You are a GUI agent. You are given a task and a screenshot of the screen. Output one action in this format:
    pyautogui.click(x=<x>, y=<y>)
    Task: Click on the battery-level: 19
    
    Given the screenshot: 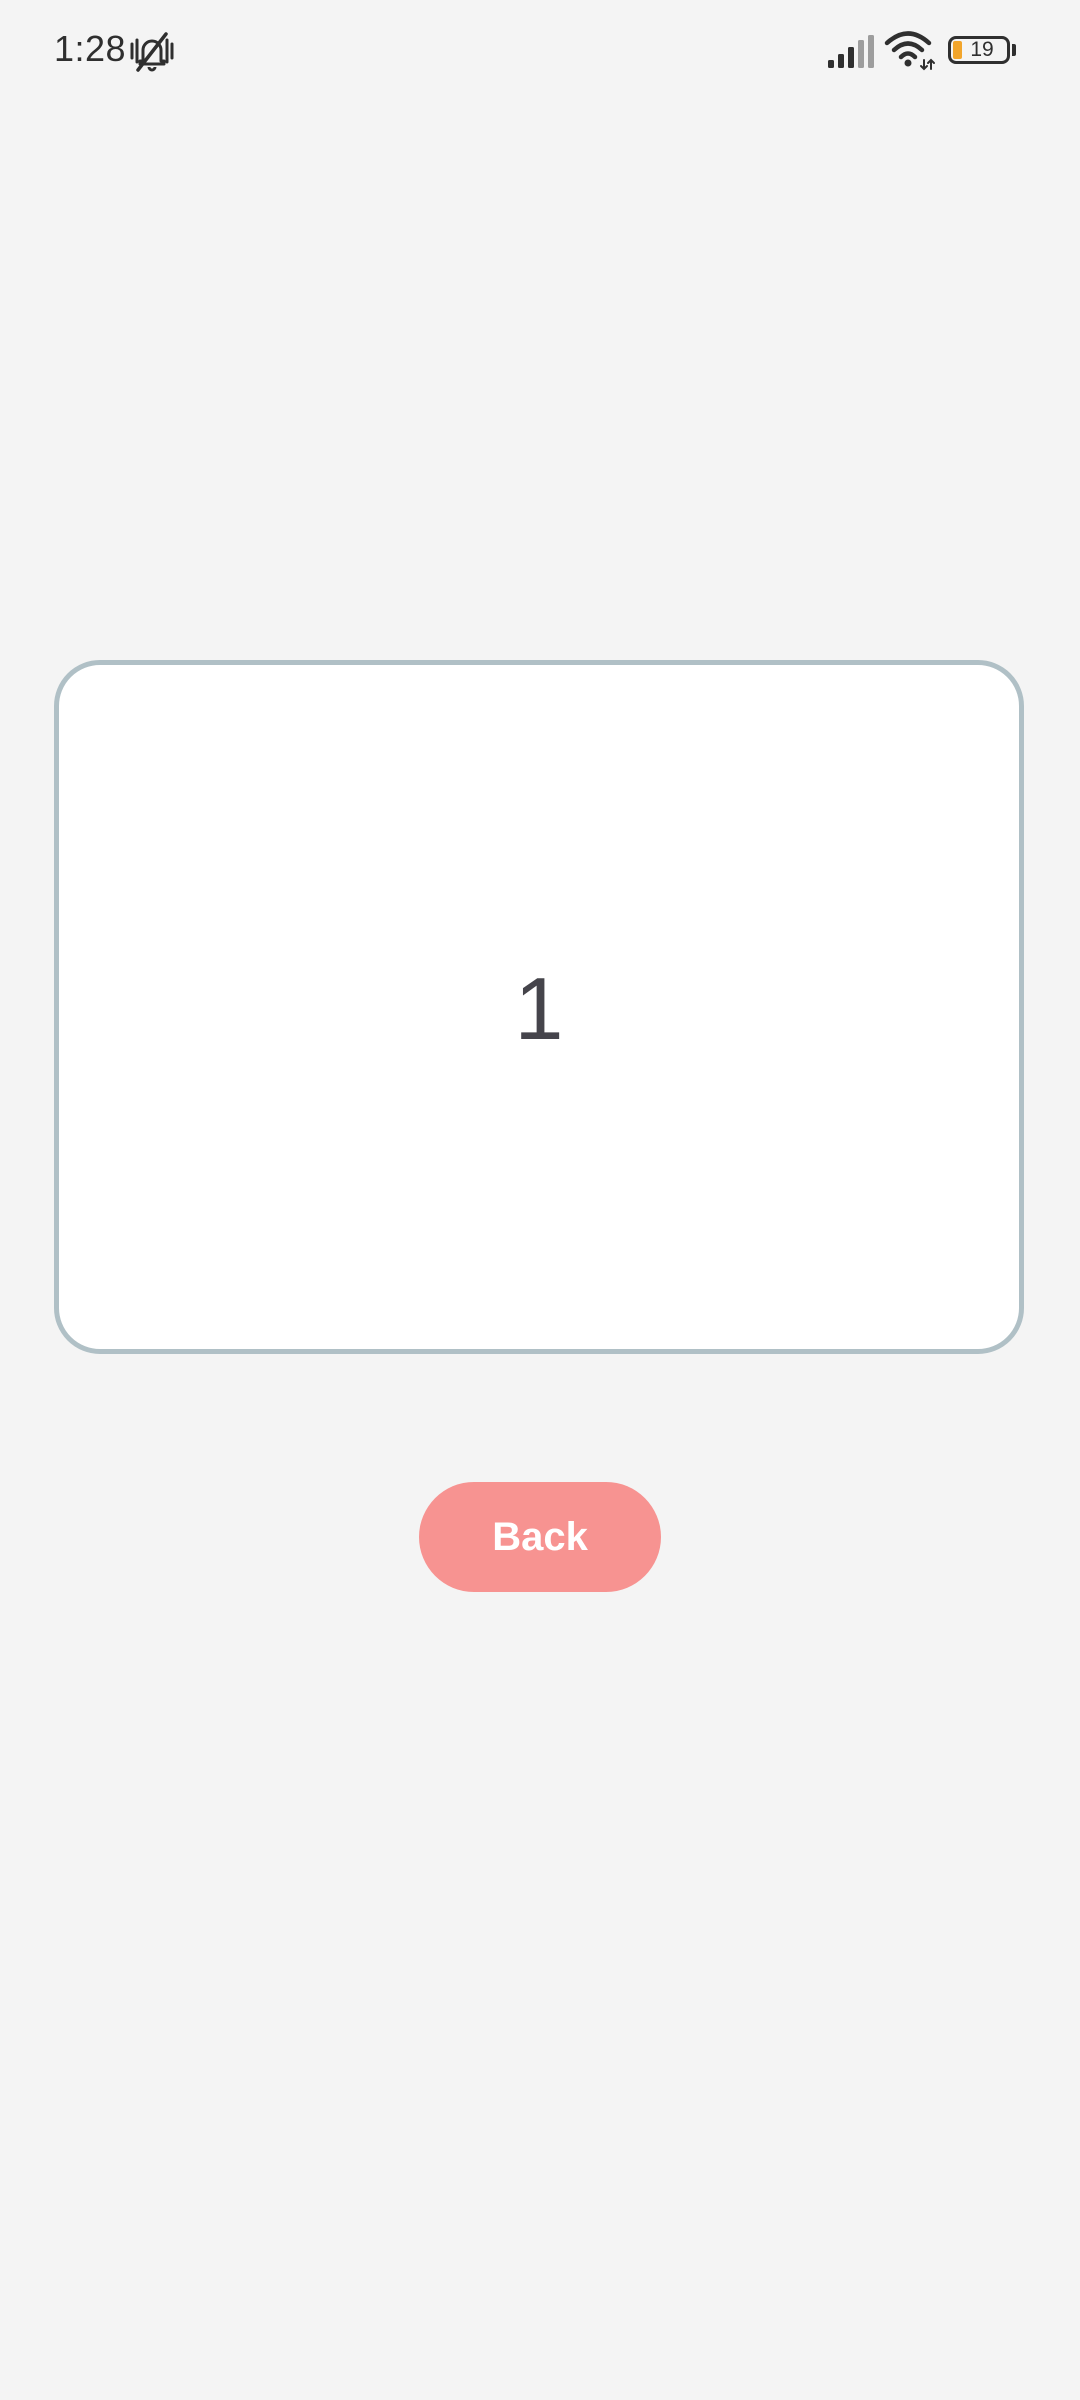 What is the action you would take?
    pyautogui.click(x=982, y=49)
    